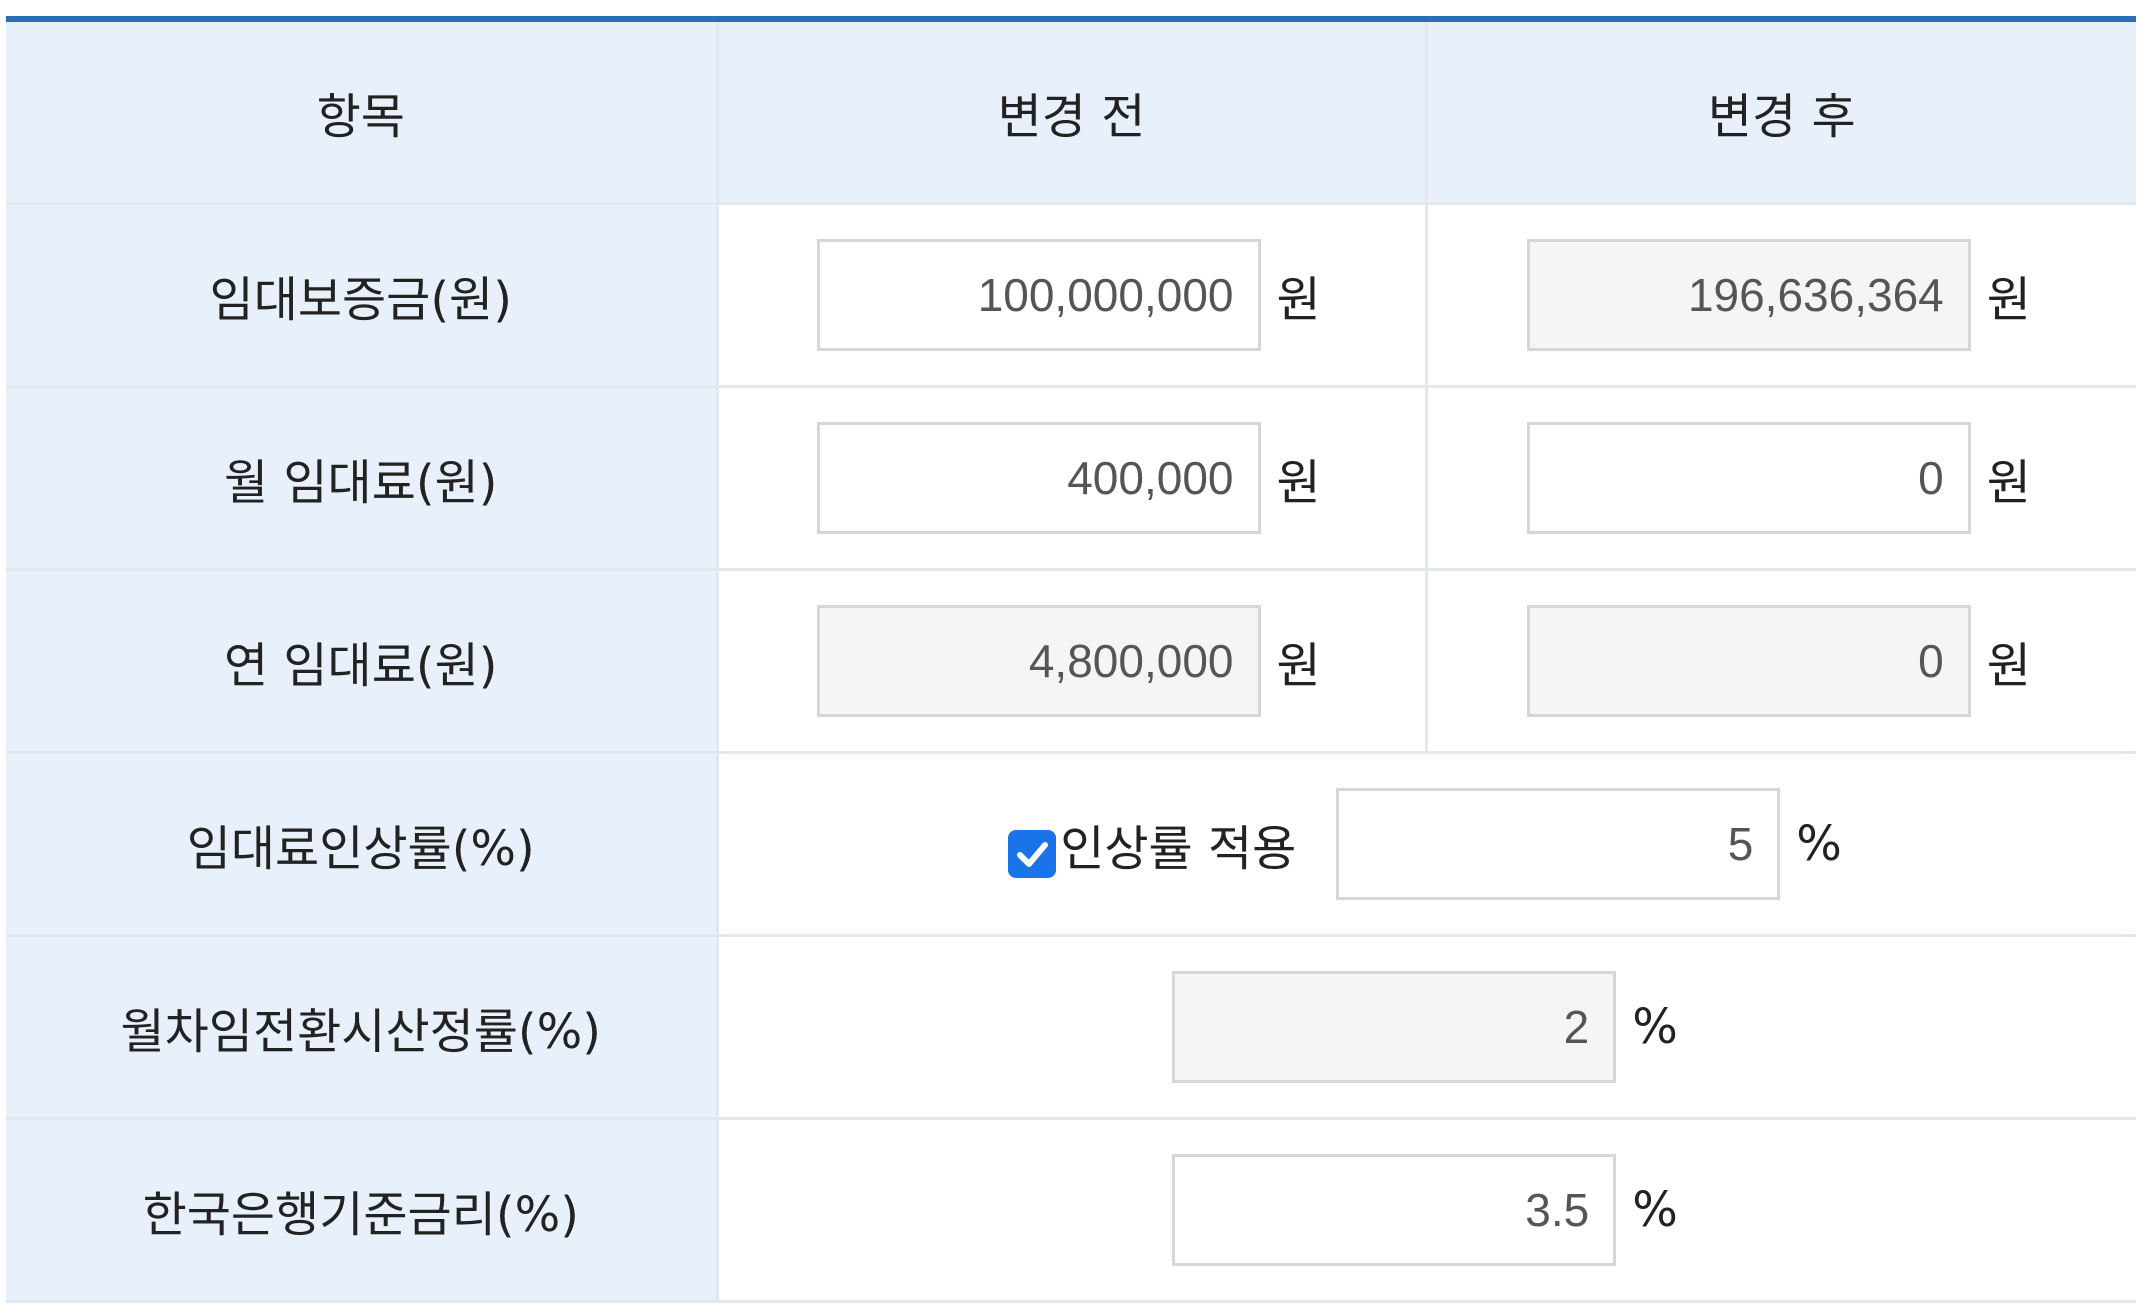  What do you see at coordinates (2008, 482) in the screenshot?
I see `monthly-rent-after-unit: 원` at bounding box center [2008, 482].